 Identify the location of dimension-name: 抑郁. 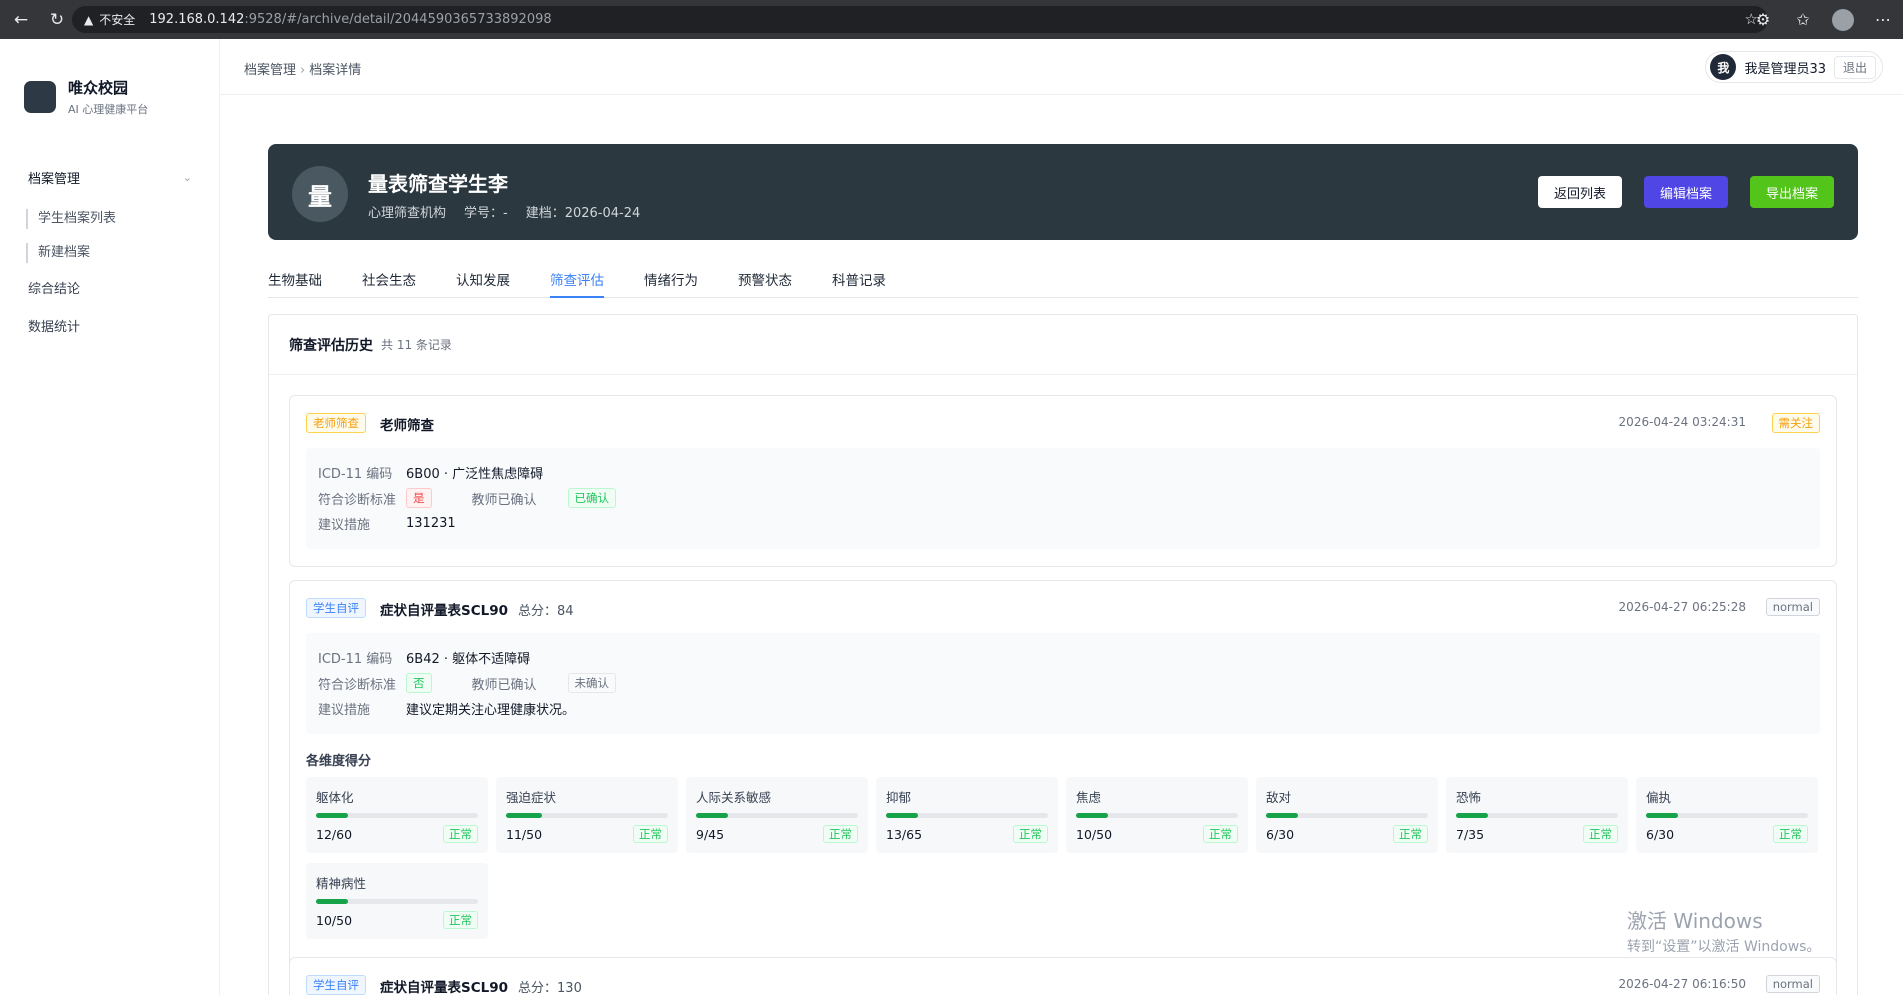
(899, 797).